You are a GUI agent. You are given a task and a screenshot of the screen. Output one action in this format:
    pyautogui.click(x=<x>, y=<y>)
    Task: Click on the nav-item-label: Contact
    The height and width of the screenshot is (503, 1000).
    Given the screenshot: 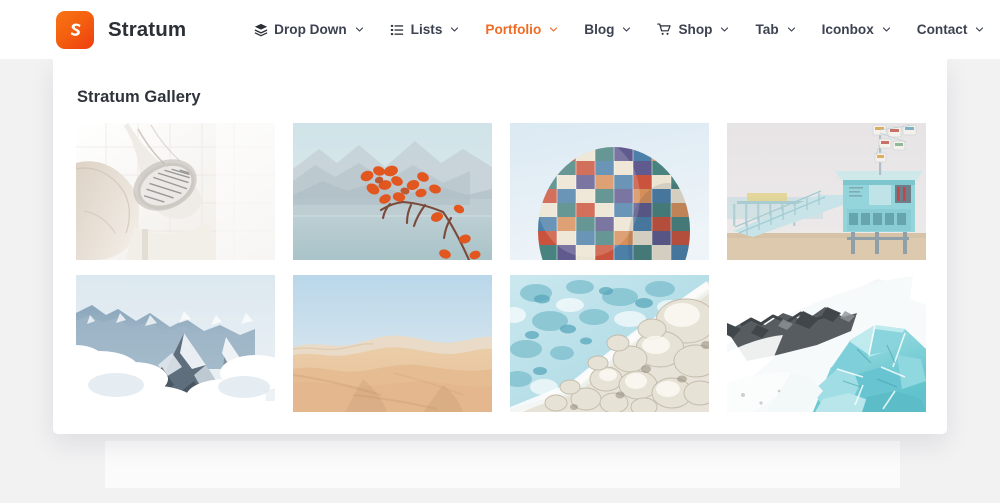 What is the action you would take?
    pyautogui.click(x=942, y=29)
    